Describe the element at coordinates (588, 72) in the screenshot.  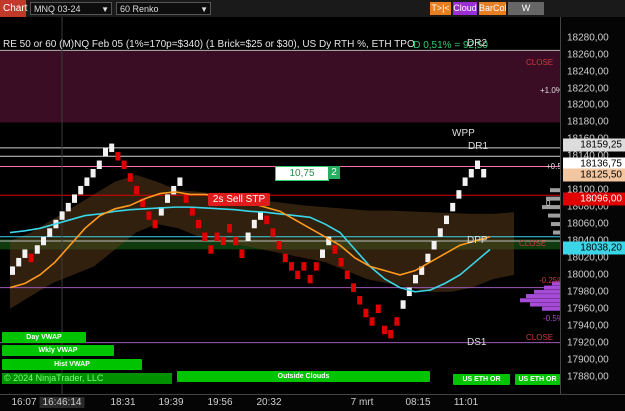
I see `price-tick-label: 18240,00` at that location.